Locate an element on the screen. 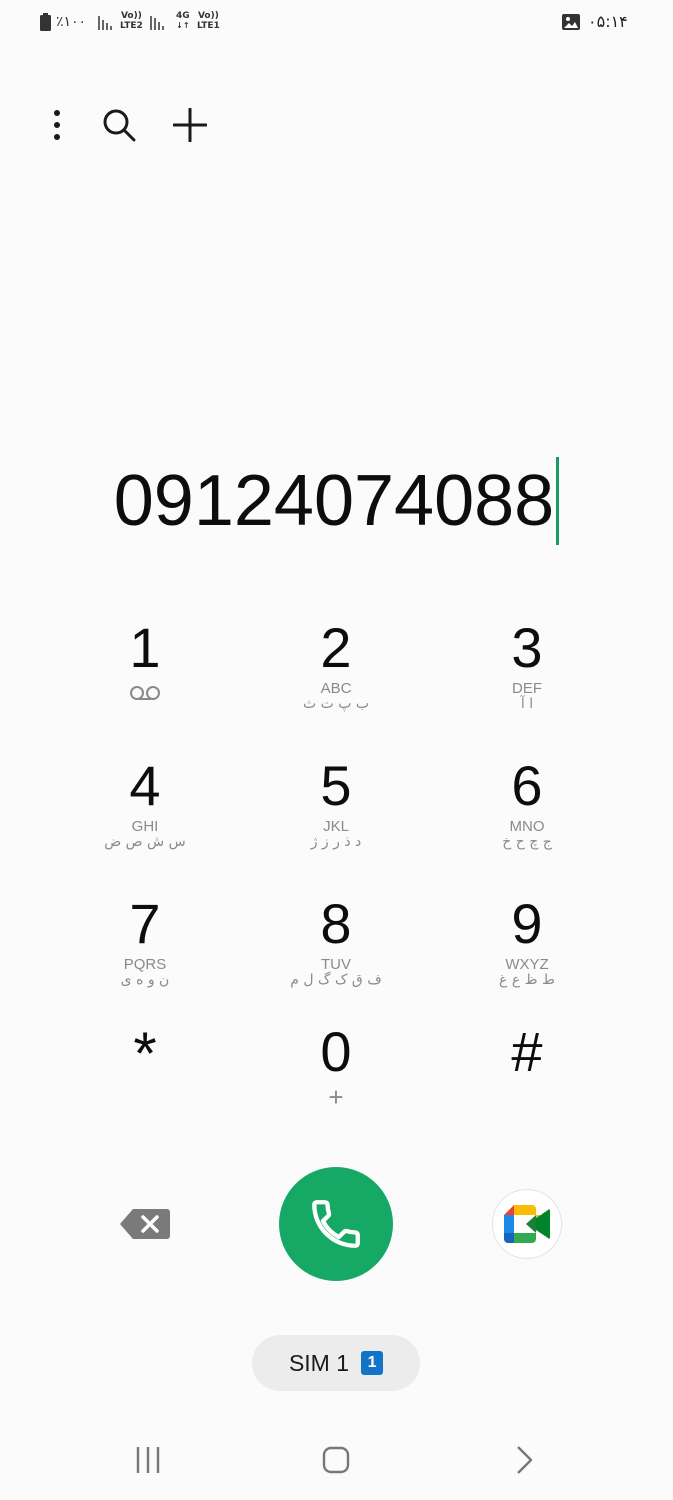 Image resolution: width=673 pixels, height=1500 pixels. back-icon is located at coordinates (525, 1460).